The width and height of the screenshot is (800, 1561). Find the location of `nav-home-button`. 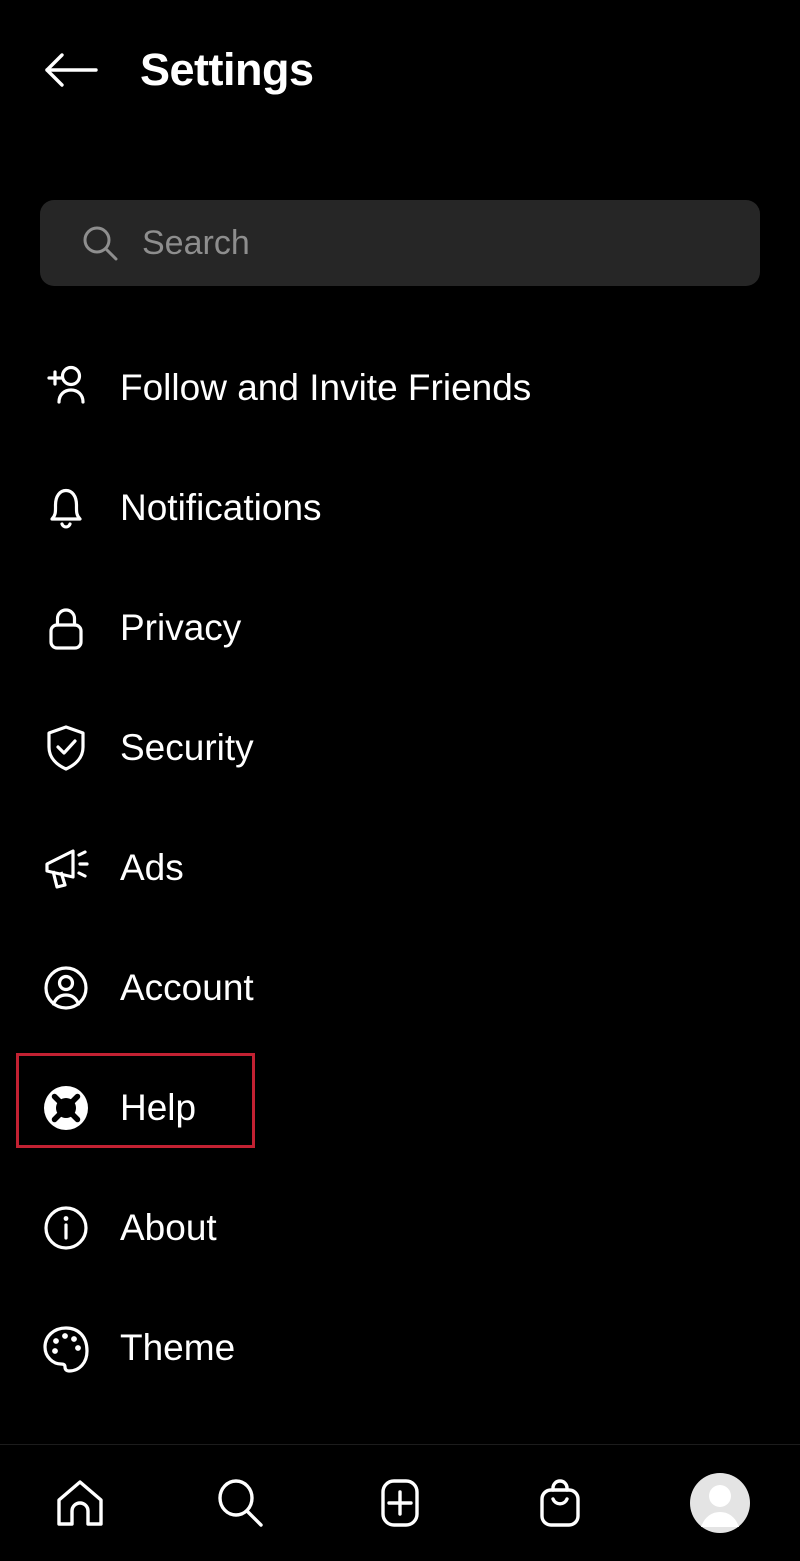

nav-home-button is located at coordinates (80, 1503).